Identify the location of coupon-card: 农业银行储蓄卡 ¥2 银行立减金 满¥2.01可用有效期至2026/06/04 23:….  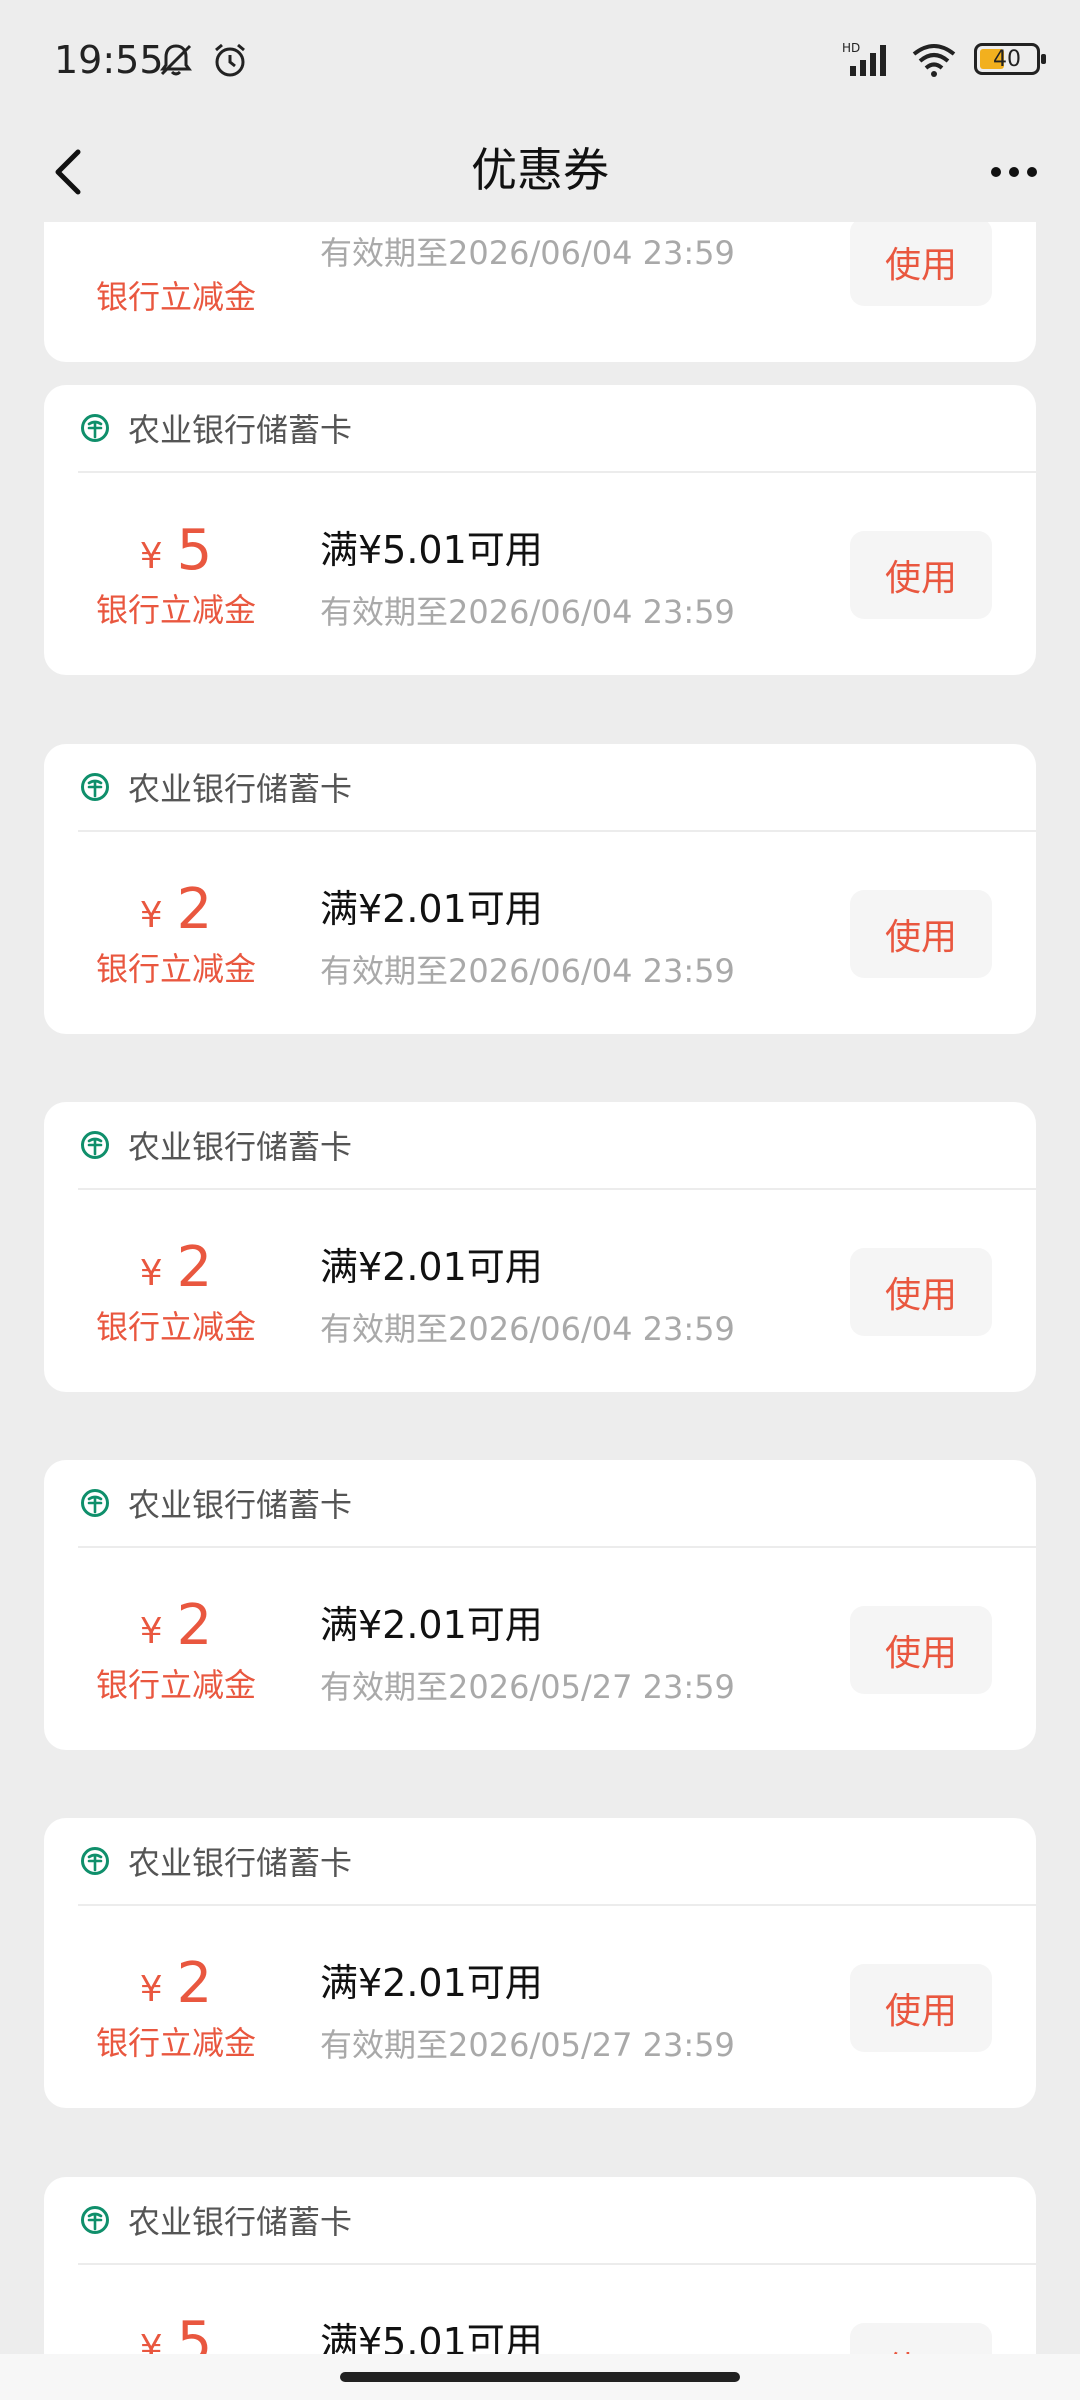
(540, 1247).